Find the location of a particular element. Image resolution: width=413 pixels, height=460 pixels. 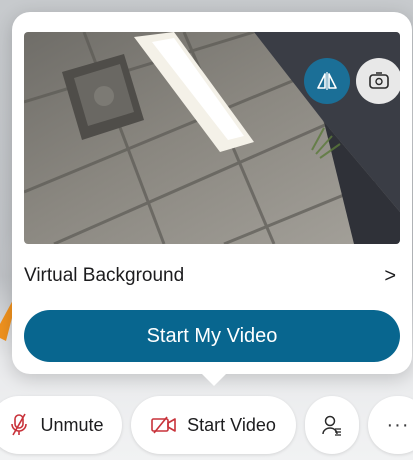

unmute-label: Unmute is located at coordinates (72, 424).